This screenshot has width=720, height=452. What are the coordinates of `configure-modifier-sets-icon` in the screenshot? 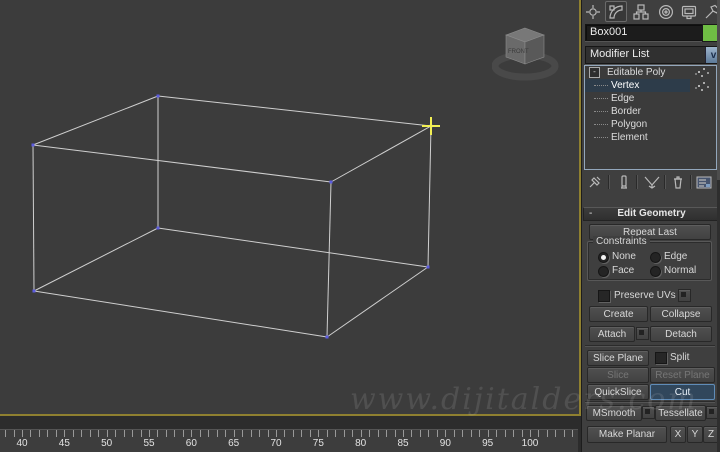 It's located at (704, 182).